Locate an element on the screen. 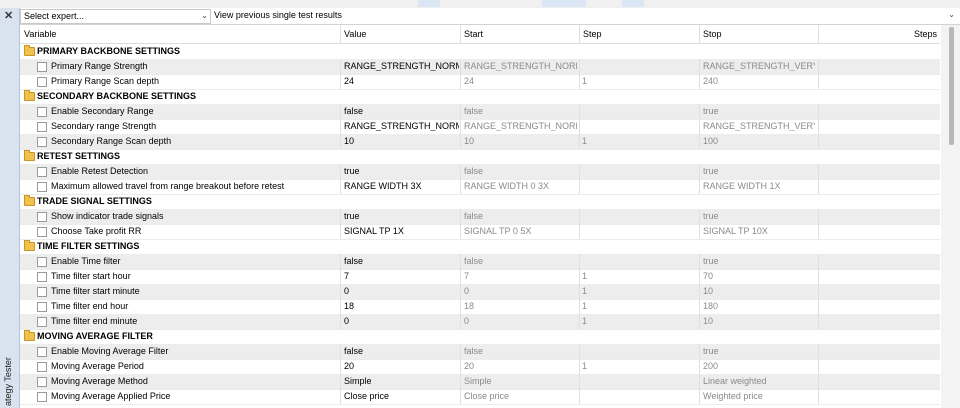 Image resolution: width=960 pixels, height=408 pixels. stop-cell: 200 is located at coordinates (759, 366).